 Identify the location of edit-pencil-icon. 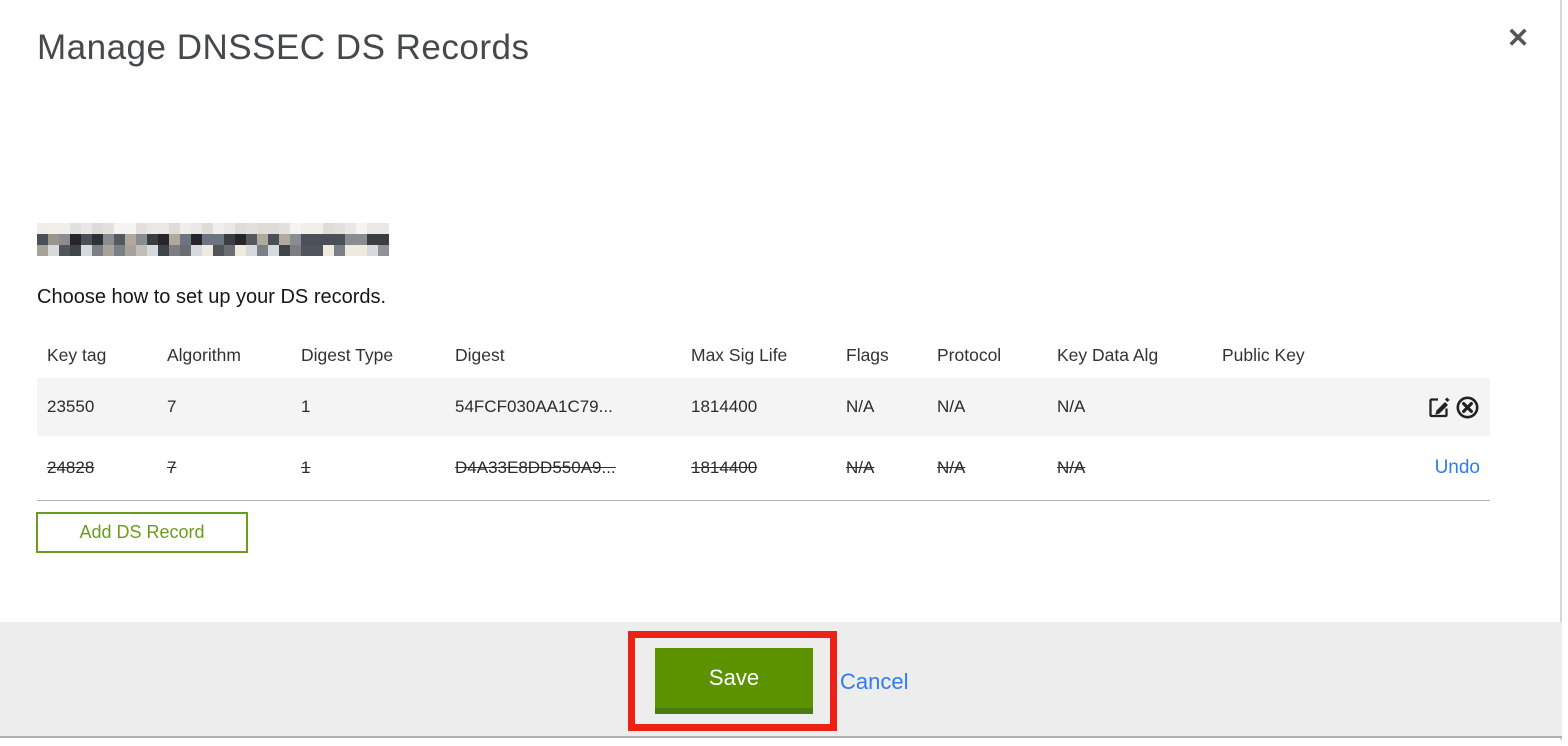
(1439, 407).